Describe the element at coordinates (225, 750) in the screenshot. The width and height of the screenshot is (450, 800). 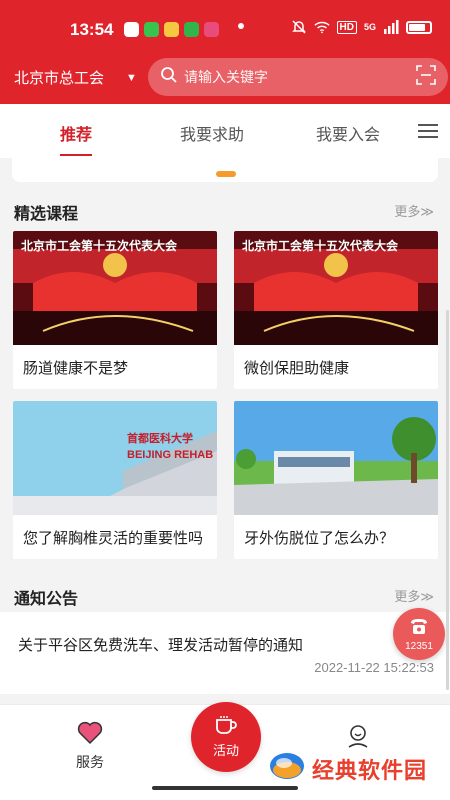
I see `nav-activity-label: 活动` at that location.